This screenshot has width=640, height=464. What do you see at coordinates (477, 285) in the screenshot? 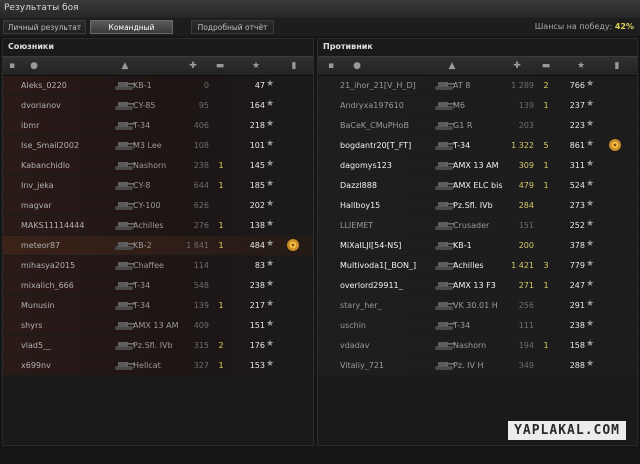
I see `table-row: overlord29911_ AMX 13 F3 271 1 247 ★` at bounding box center [477, 285].